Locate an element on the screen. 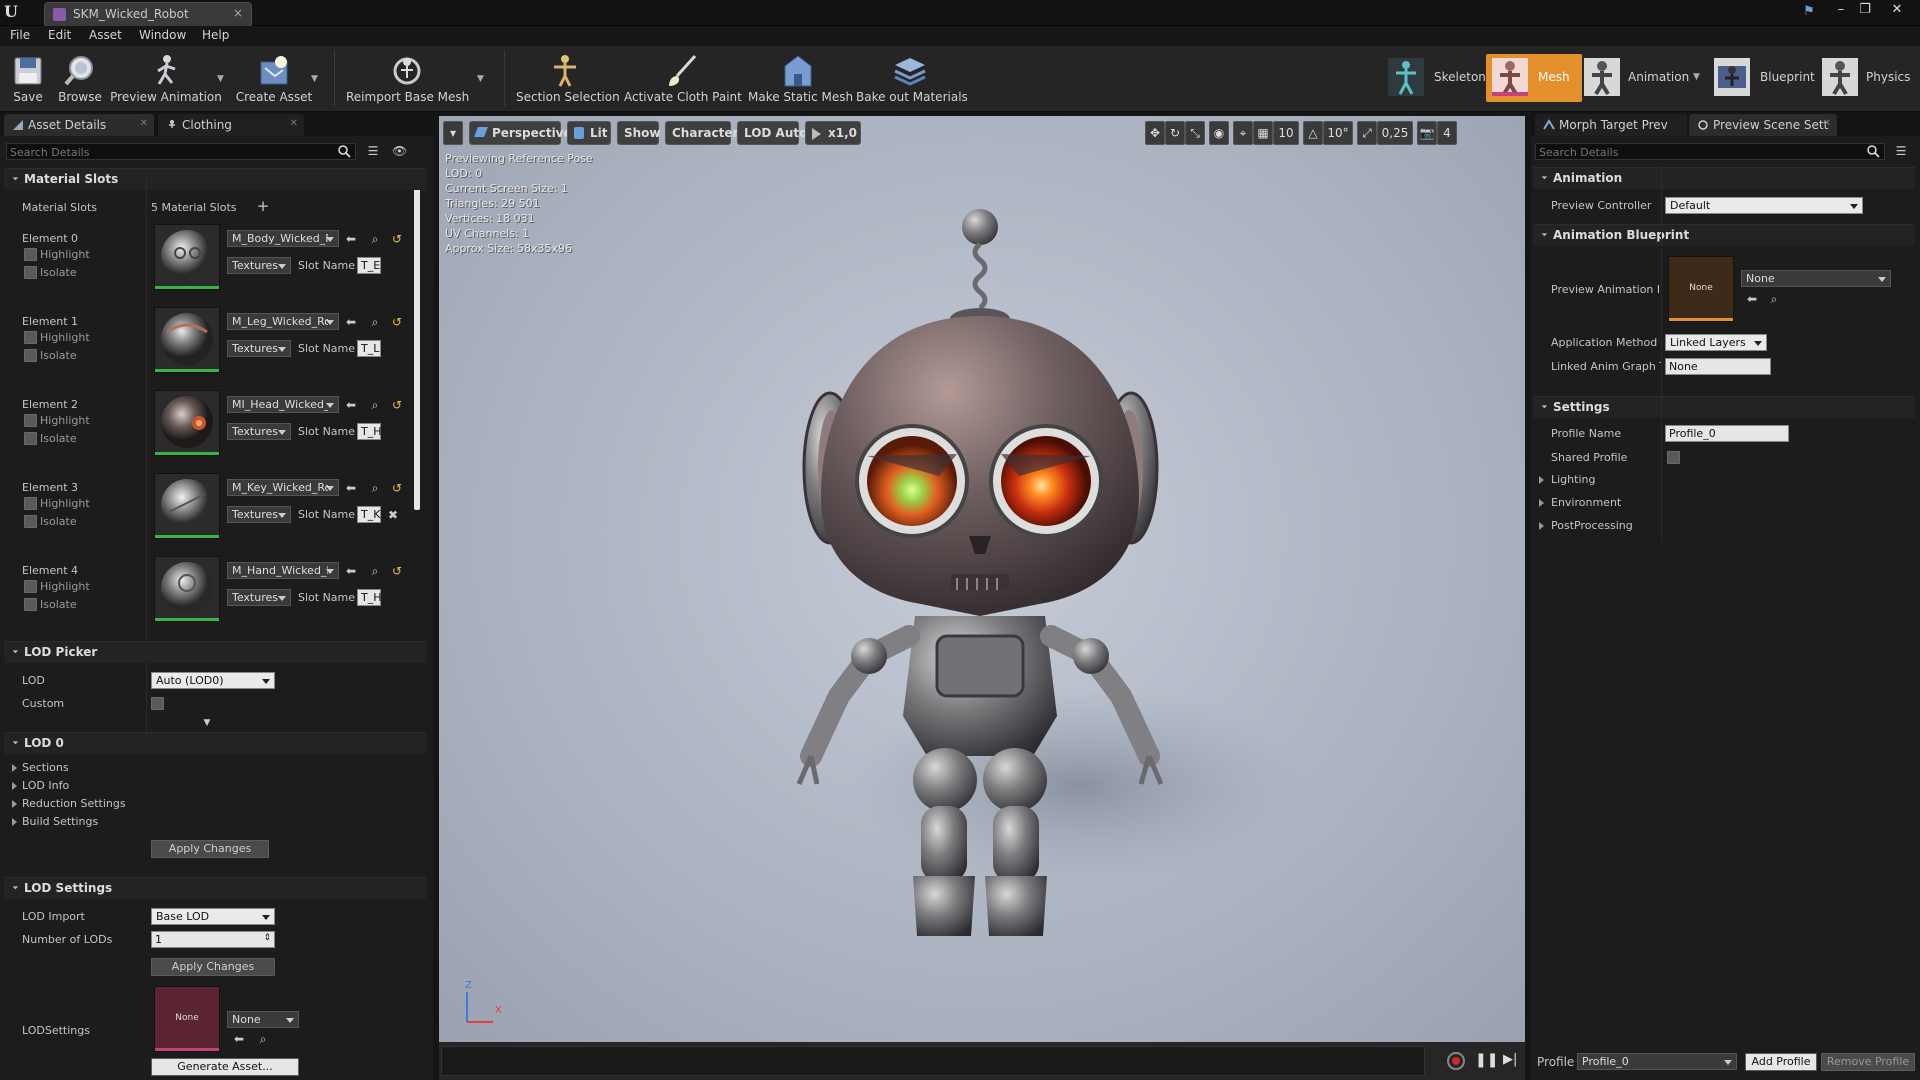  rotation-snap-button: 10° is located at coordinates (1338, 133).